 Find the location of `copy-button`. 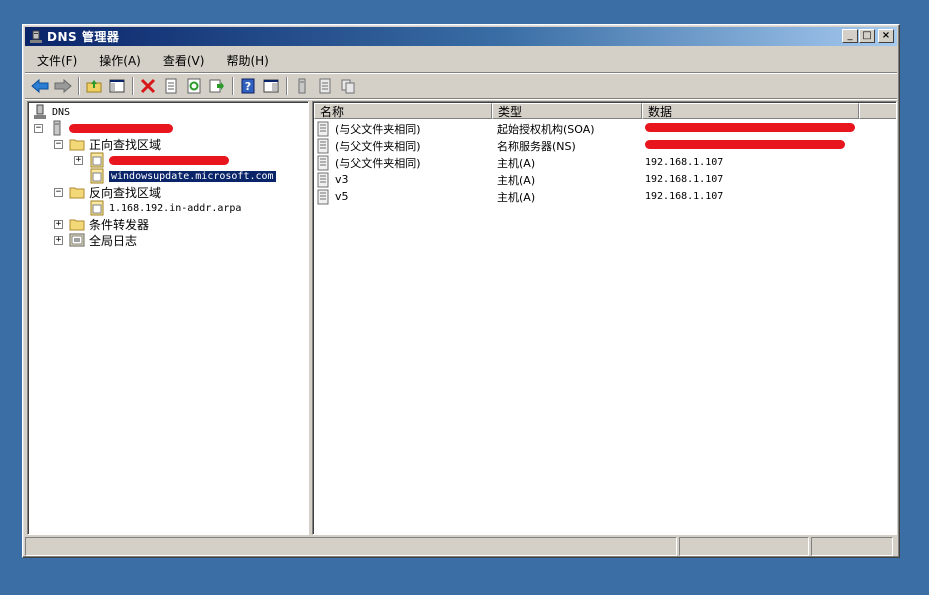

copy-button is located at coordinates (348, 86).